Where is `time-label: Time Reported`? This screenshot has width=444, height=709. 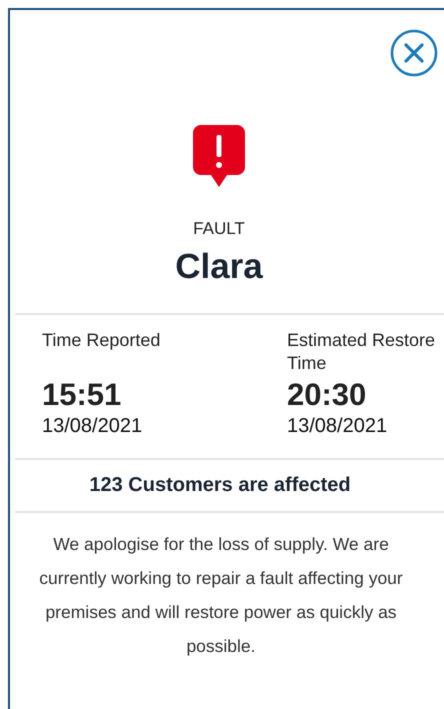
time-label: Time Reported is located at coordinates (102, 340).